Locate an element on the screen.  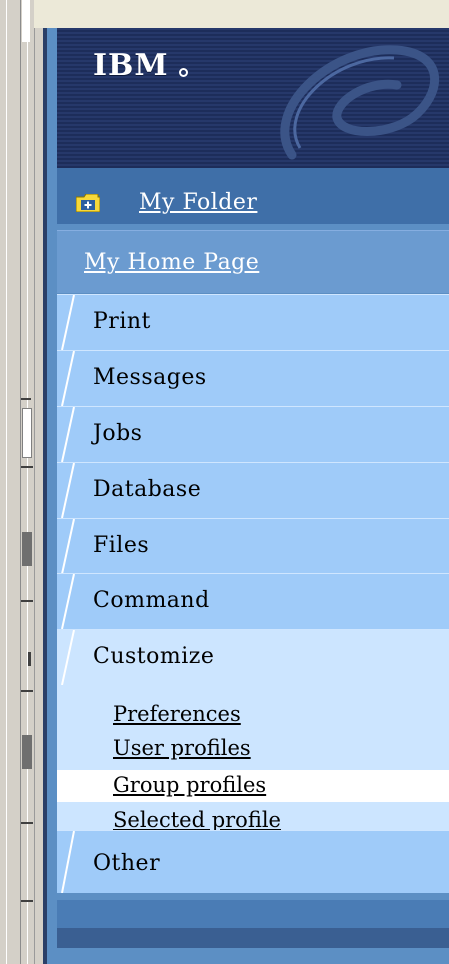
subitem-group-profiles-link: Group profiles is located at coordinates (189, 785).